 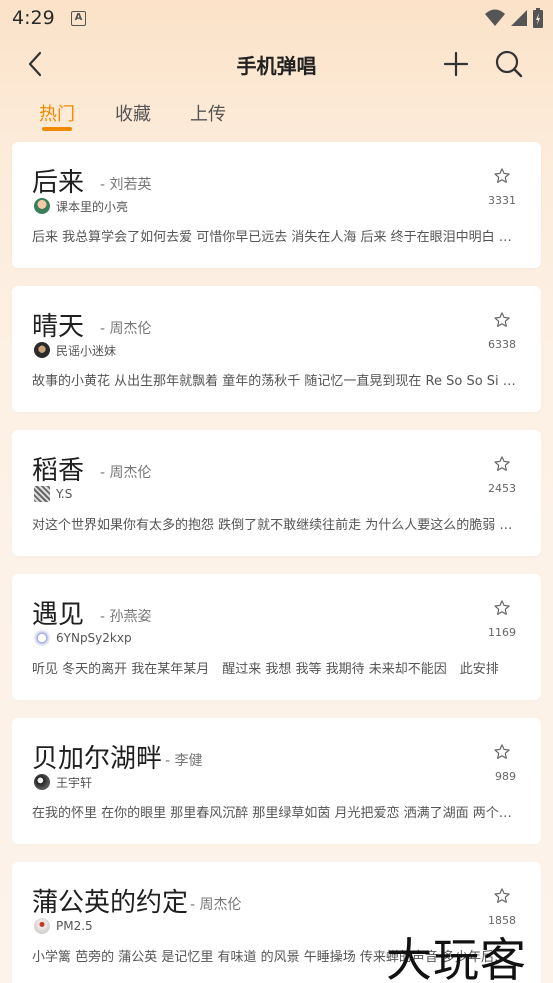 I want to click on favorite-count: 1169, so click(x=502, y=632).